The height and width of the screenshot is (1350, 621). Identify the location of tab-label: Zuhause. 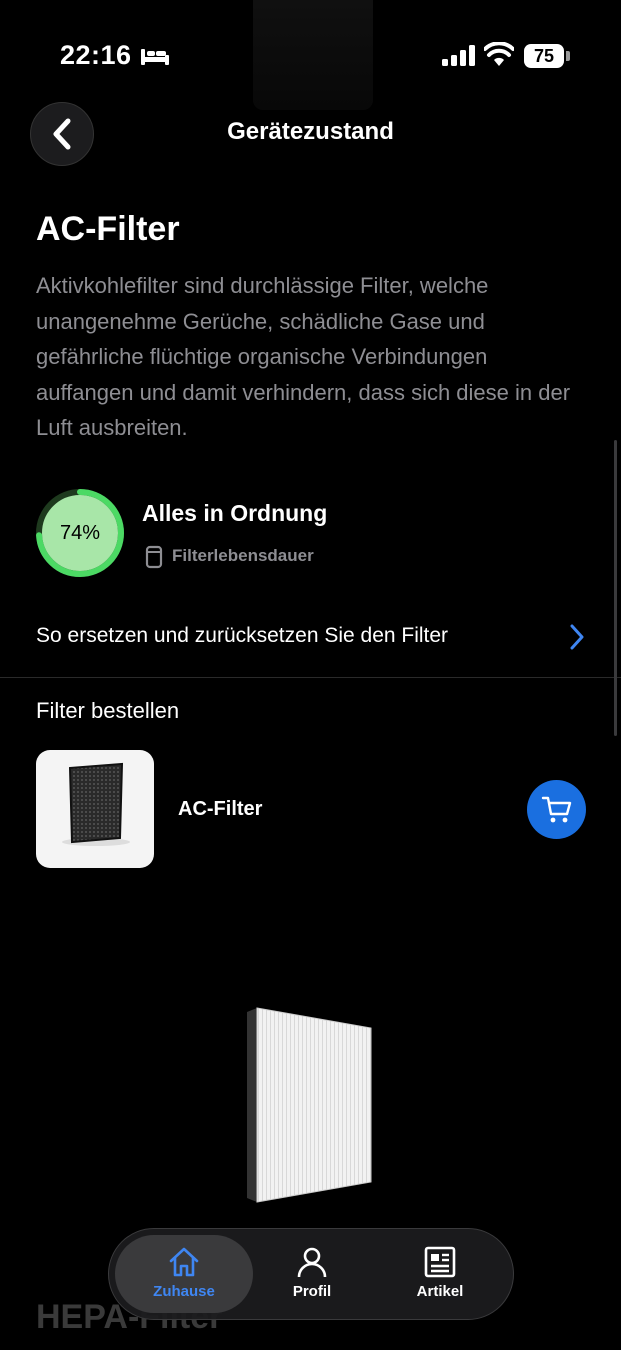
(184, 1291).